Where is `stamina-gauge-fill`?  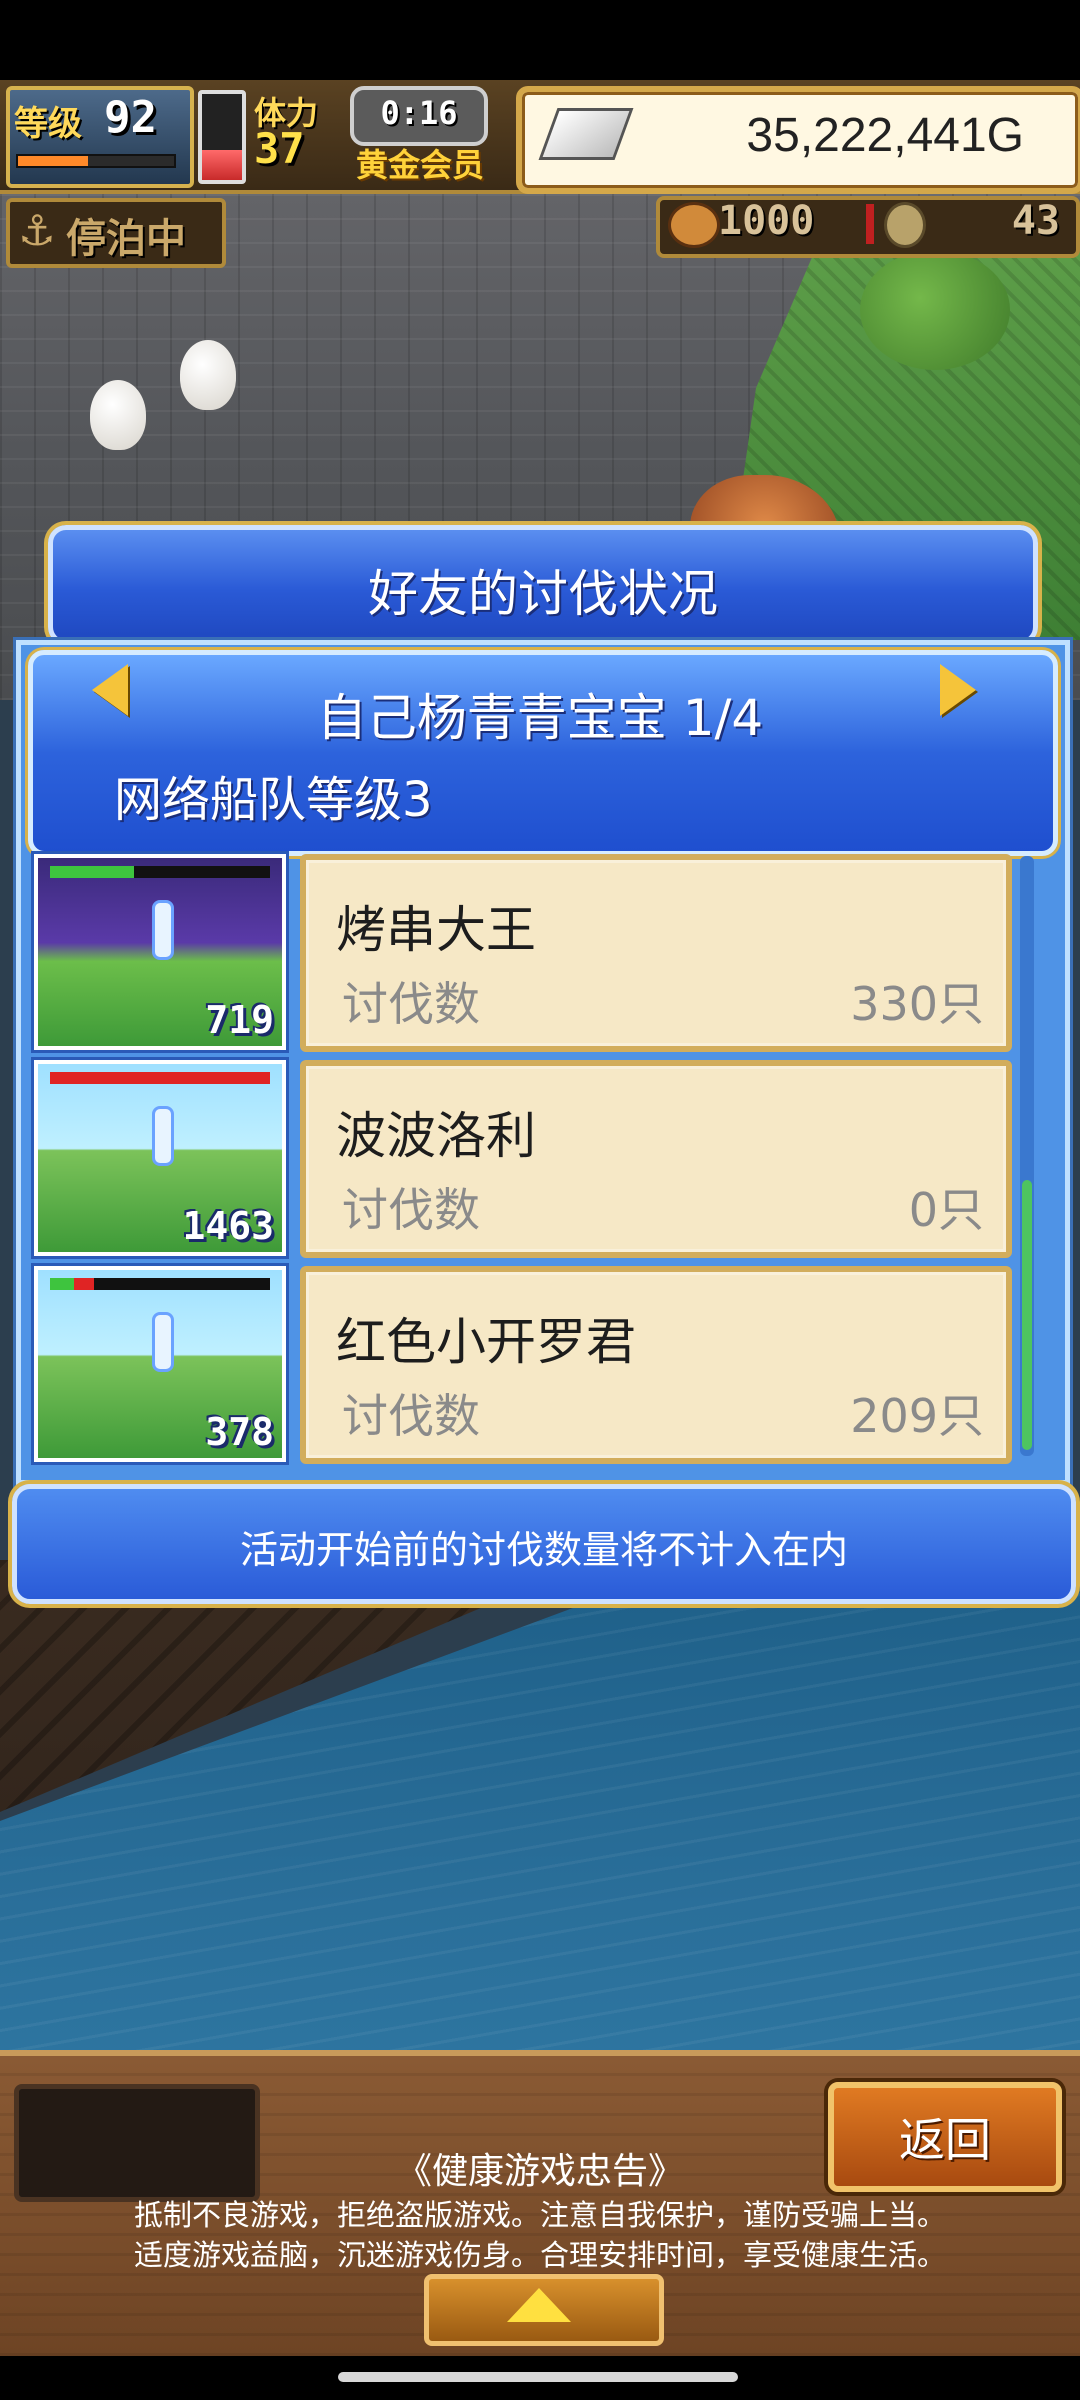 stamina-gauge-fill is located at coordinates (222, 164).